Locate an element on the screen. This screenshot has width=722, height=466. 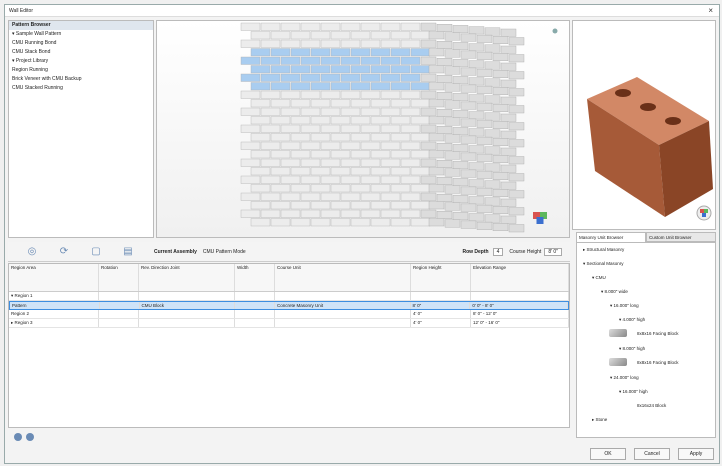
nav-cube-icon is located at coordinates (540, 218).